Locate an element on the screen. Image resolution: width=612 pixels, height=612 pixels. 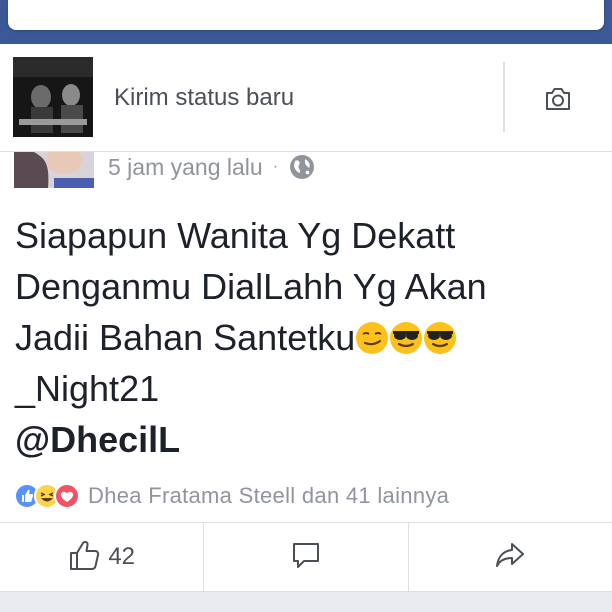
share-icon is located at coordinates (510, 557).